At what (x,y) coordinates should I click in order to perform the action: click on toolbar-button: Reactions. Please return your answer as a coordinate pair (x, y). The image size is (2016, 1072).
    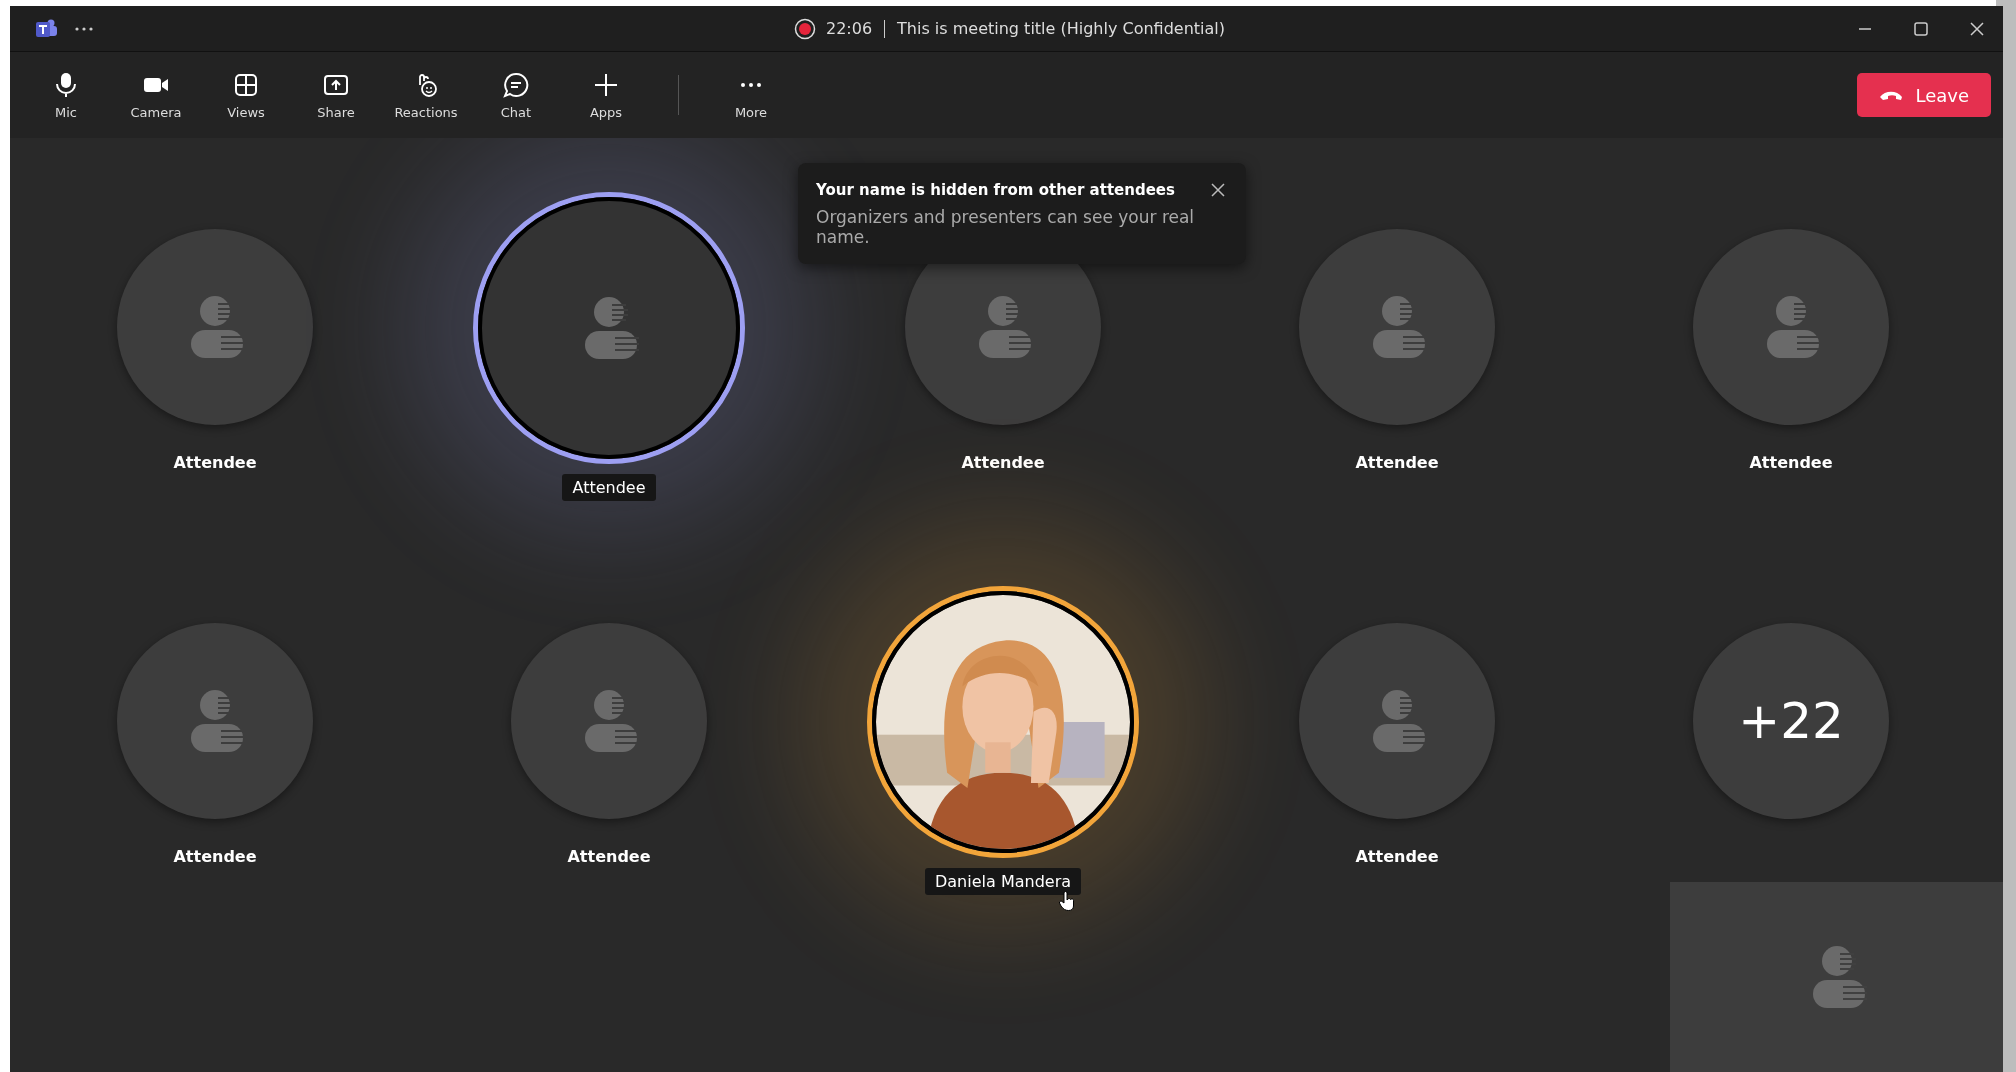
    Looking at the image, I should click on (426, 95).